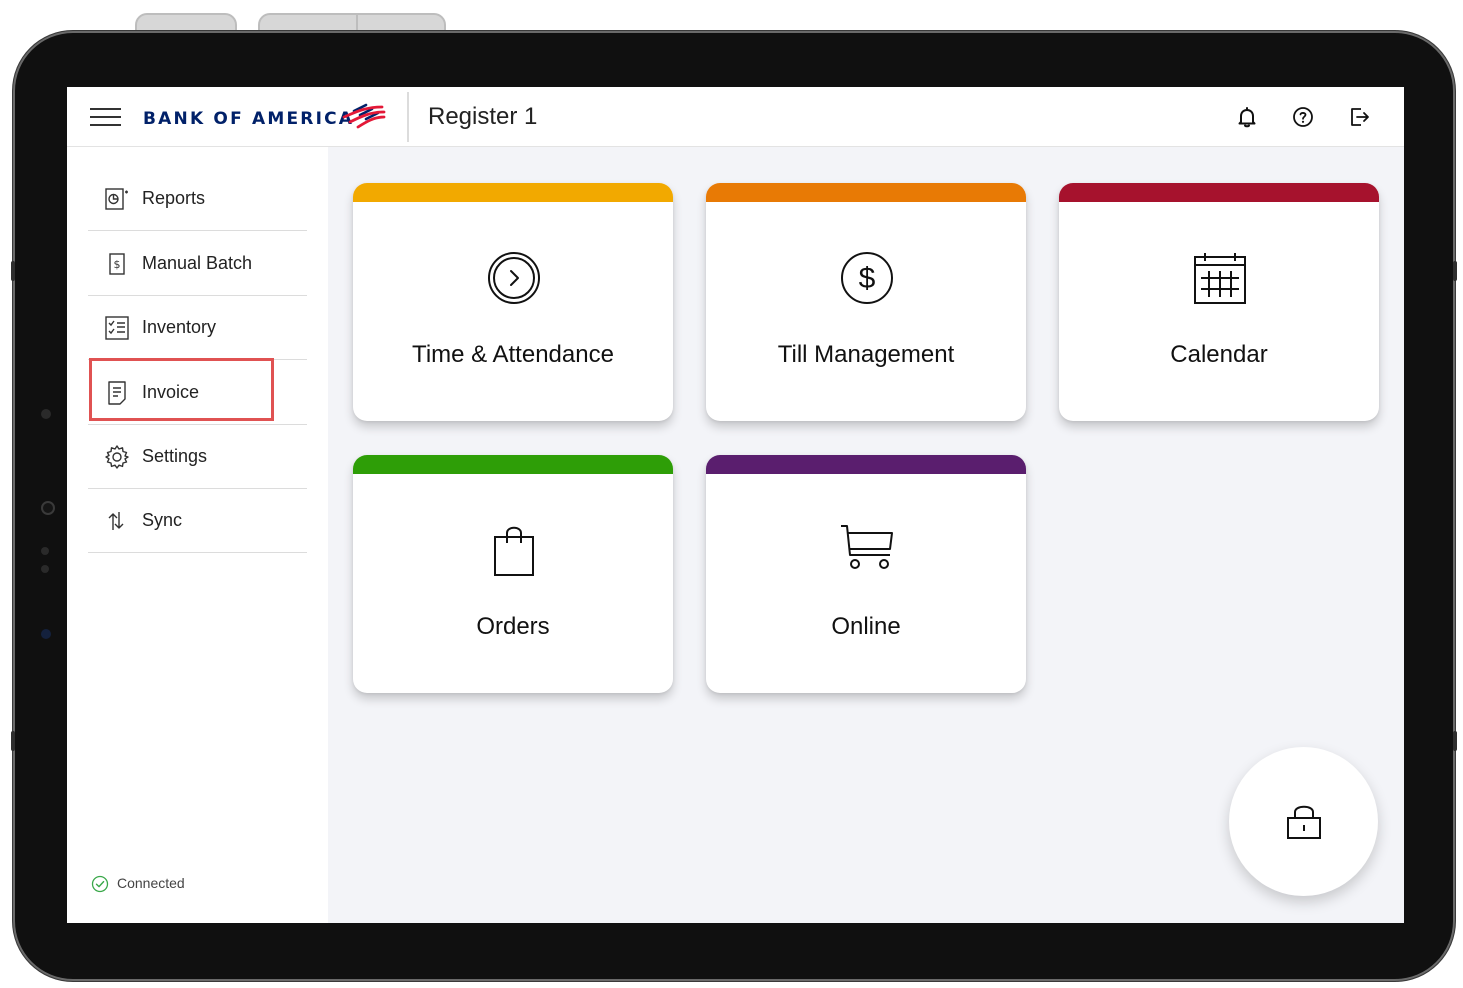  I want to click on calendar-icon, so click(1220, 278).